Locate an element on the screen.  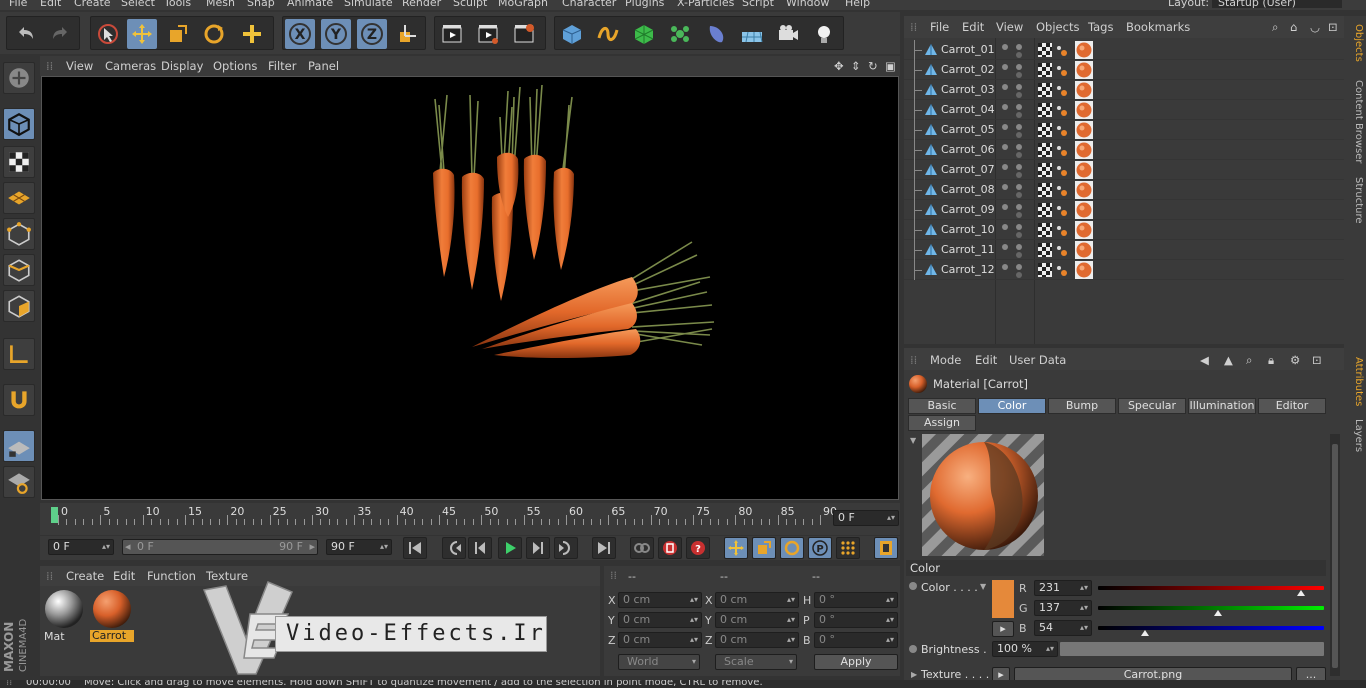
render-picture-viewer-icon is located at coordinates (488, 34).